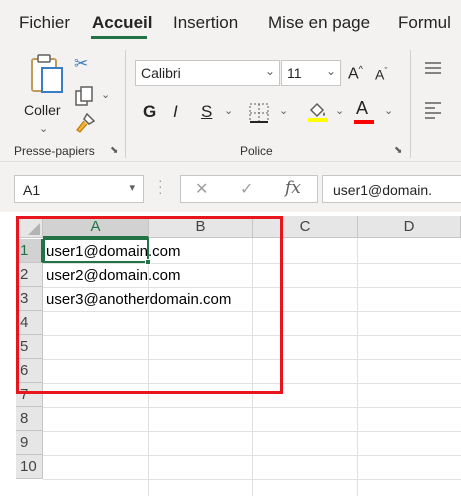  Describe the element at coordinates (398, 150) in the screenshot. I see `font-launcher-icon: ⬊` at that location.